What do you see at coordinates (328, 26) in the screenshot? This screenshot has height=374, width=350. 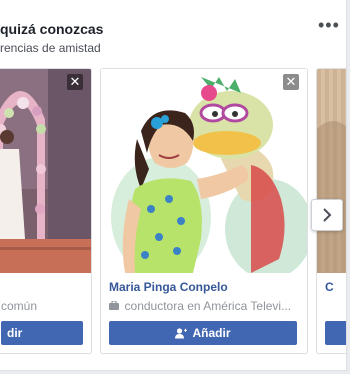 I see `more-options-button: •••` at bounding box center [328, 26].